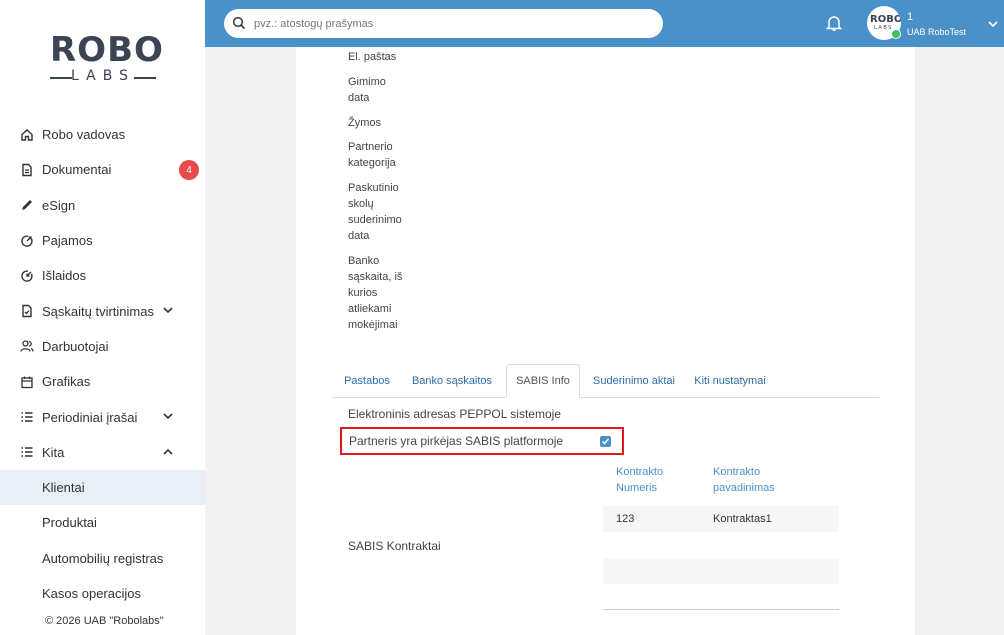 The image size is (1004, 635). What do you see at coordinates (27, 382) in the screenshot?
I see `calendar-icon` at bounding box center [27, 382].